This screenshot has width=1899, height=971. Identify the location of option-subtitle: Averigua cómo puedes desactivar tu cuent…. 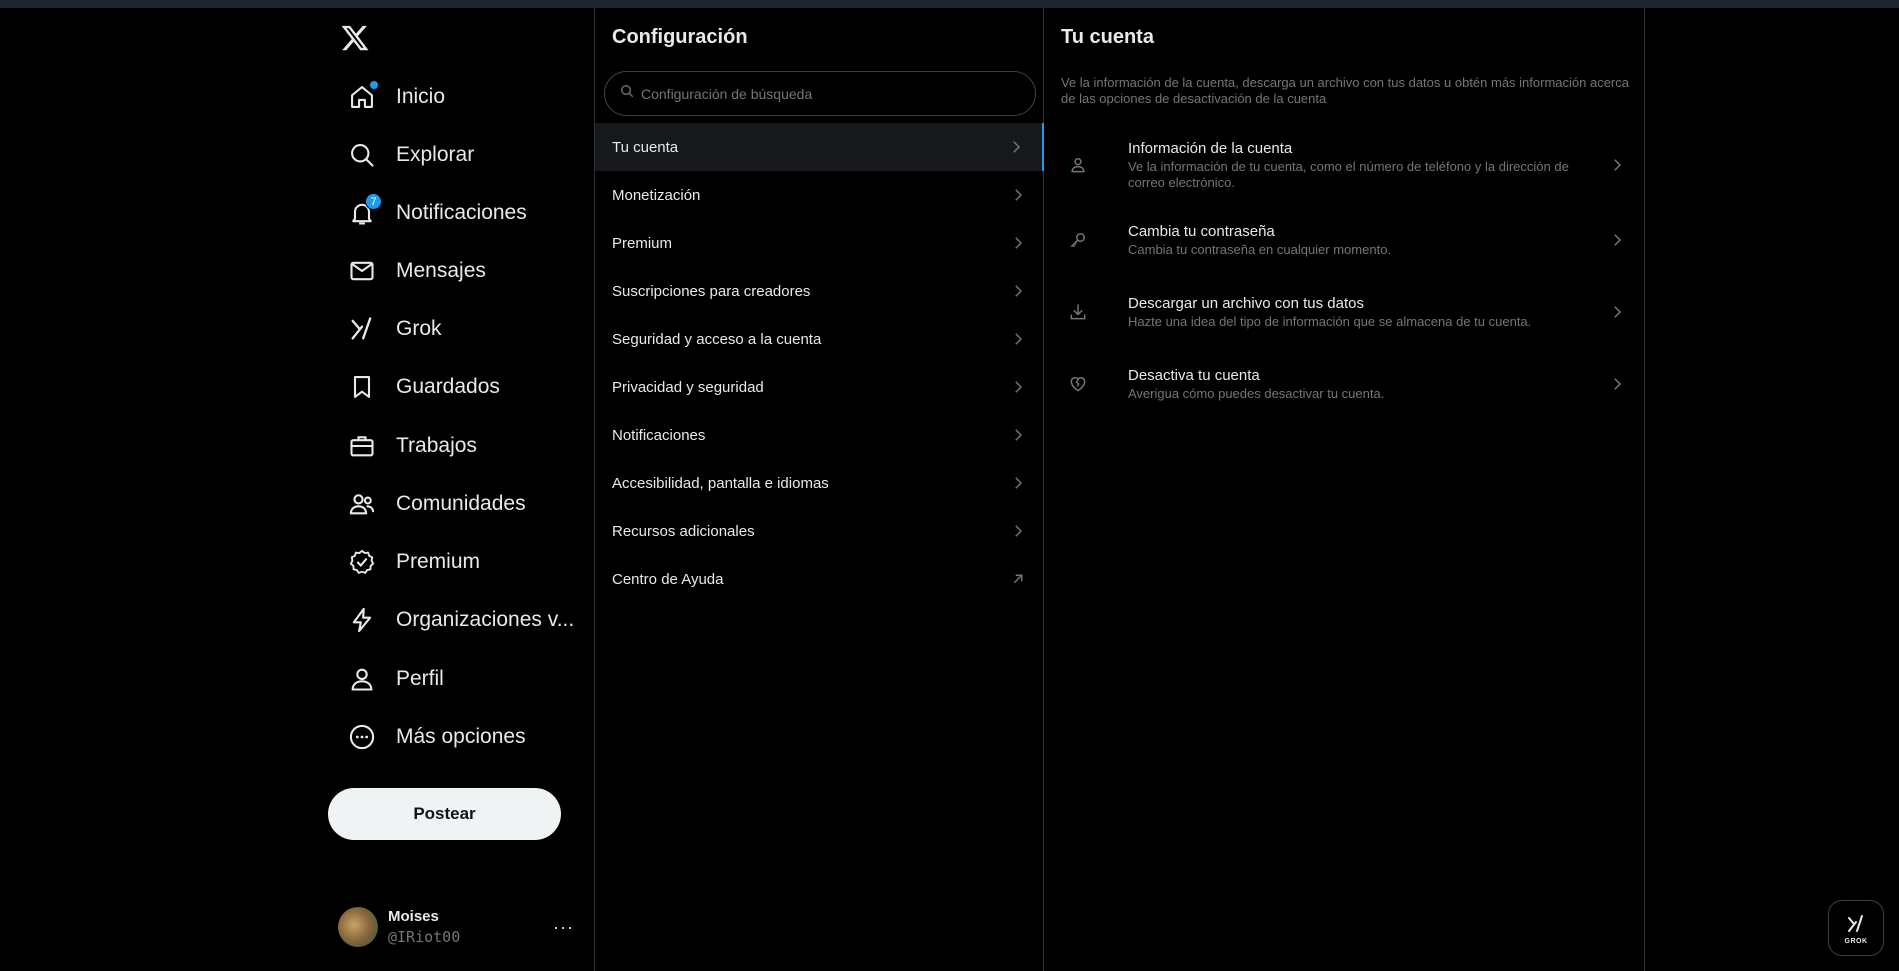
(1256, 393).